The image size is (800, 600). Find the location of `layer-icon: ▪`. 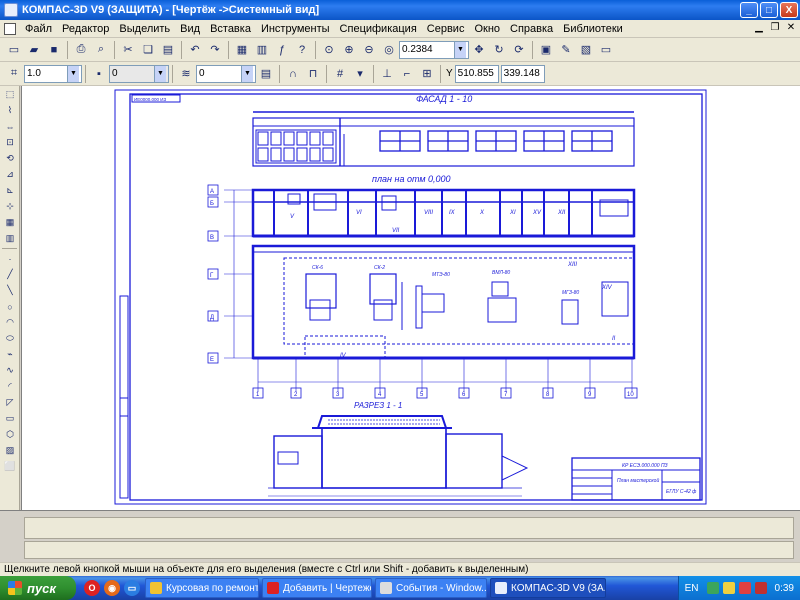

layer-icon: ▪ is located at coordinates (99, 74).